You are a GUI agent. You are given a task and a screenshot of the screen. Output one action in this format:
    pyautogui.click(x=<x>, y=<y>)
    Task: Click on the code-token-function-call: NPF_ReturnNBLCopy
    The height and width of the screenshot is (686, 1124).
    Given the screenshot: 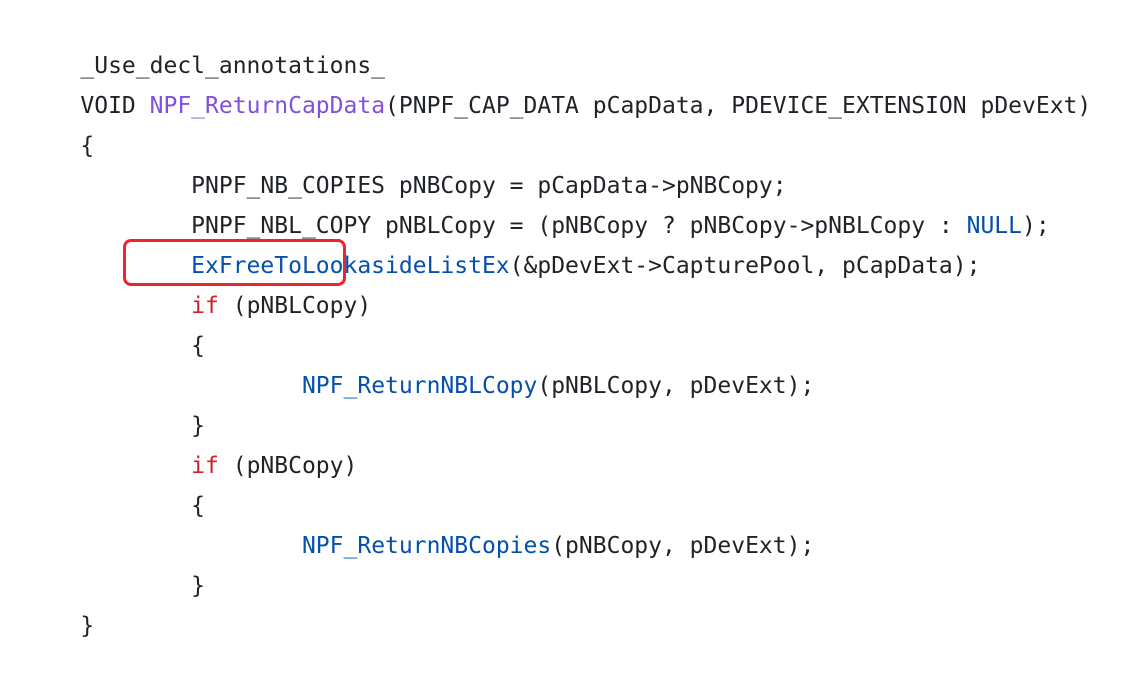 What is the action you would take?
    pyautogui.click(x=419, y=386)
    